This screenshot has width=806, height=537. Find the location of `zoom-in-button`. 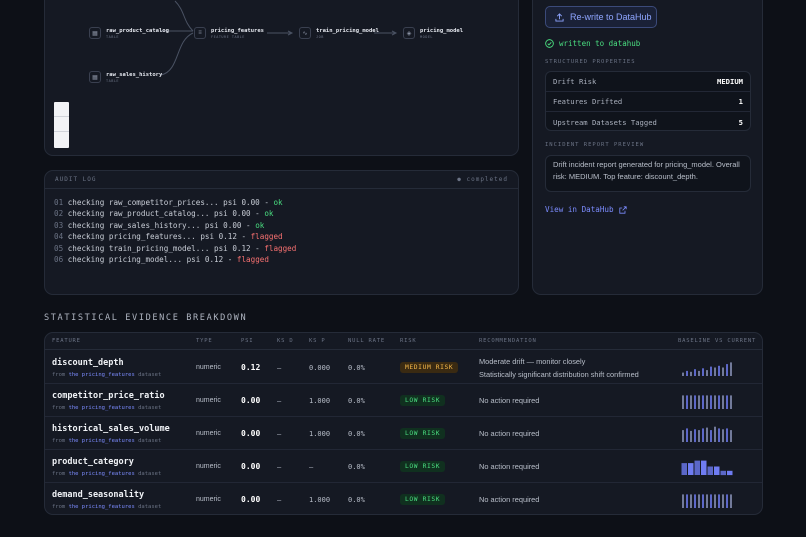

zoom-in-button is located at coordinates (61, 109).